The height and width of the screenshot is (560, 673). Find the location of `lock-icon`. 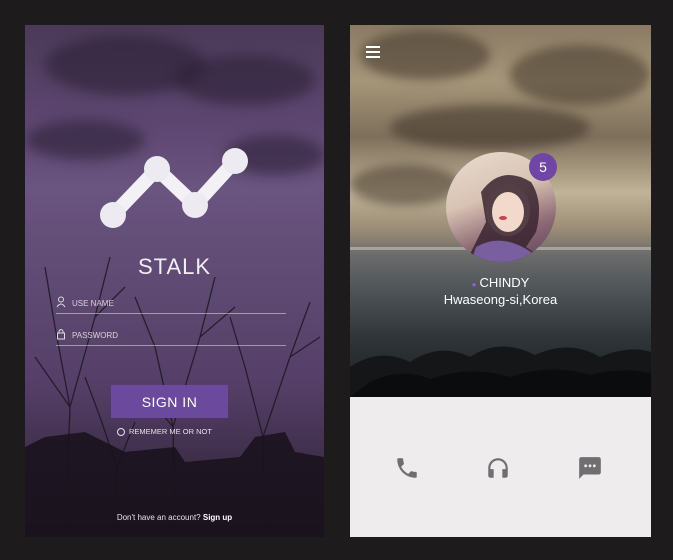

lock-icon is located at coordinates (61, 334).